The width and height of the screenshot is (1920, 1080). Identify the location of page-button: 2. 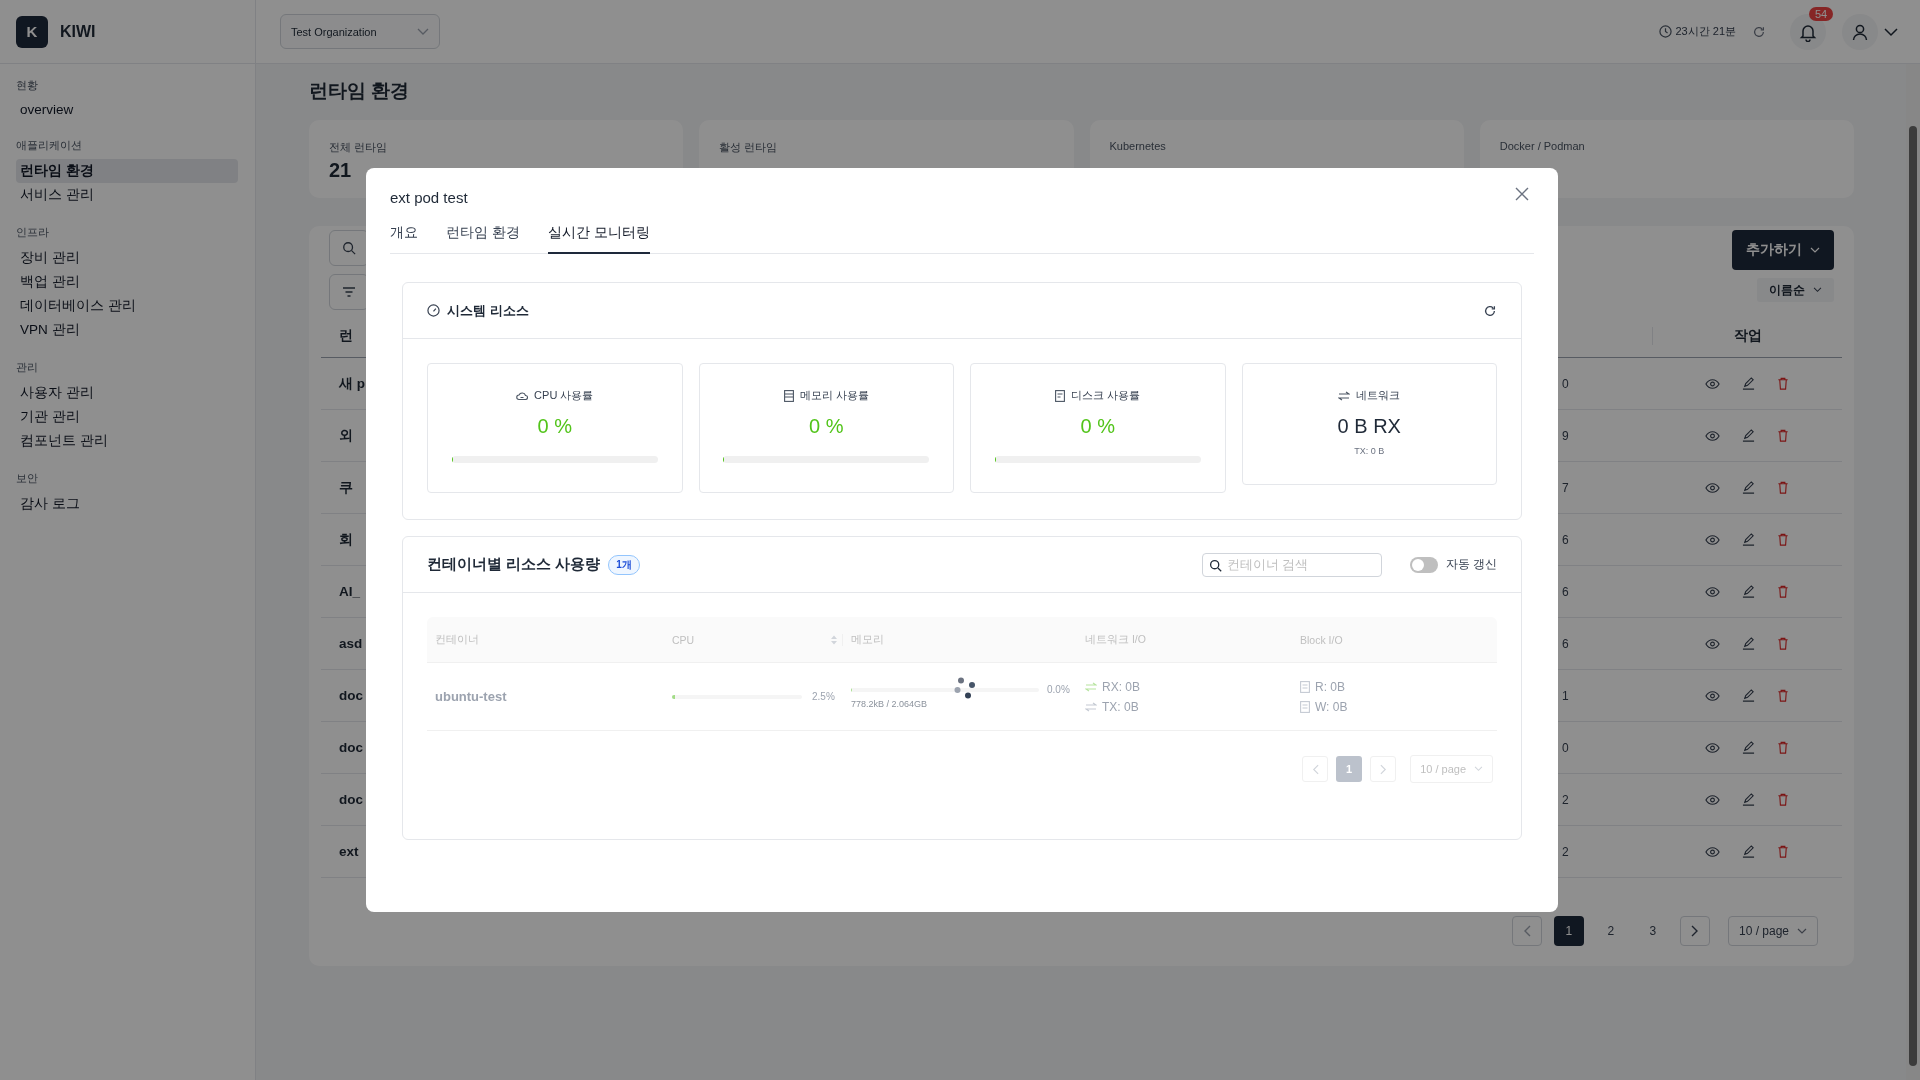
(1610, 931).